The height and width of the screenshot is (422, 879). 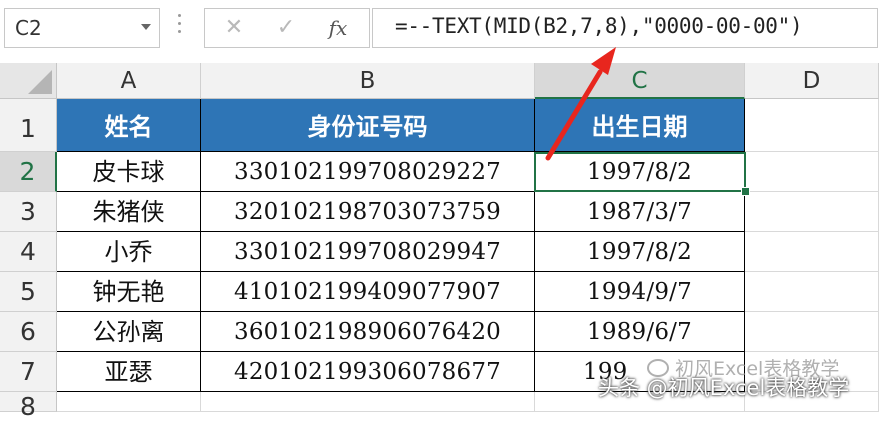 What do you see at coordinates (574, 115) in the screenshot?
I see `arrow-shaft` at bounding box center [574, 115].